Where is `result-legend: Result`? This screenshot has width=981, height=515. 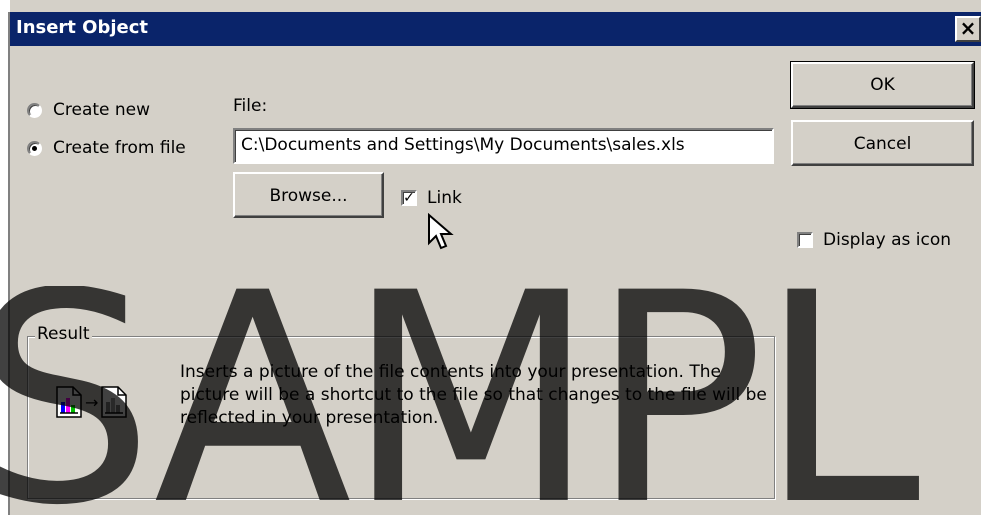 result-legend: Result is located at coordinates (63, 334).